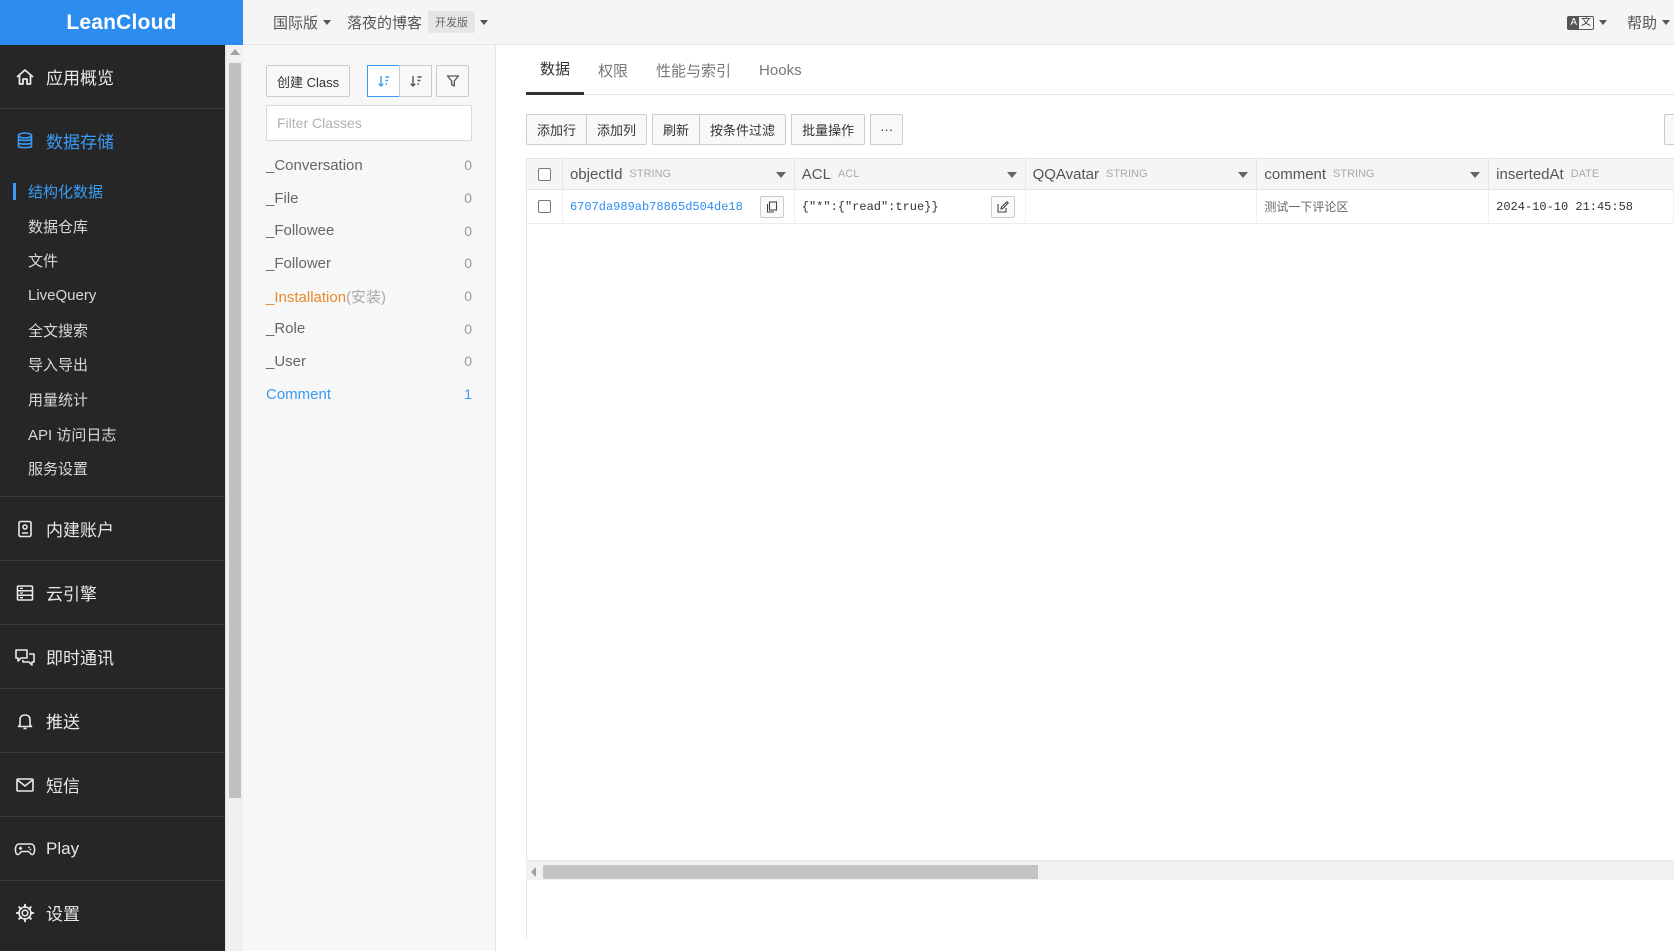  What do you see at coordinates (453, 81) in the screenshot?
I see `filter-button` at bounding box center [453, 81].